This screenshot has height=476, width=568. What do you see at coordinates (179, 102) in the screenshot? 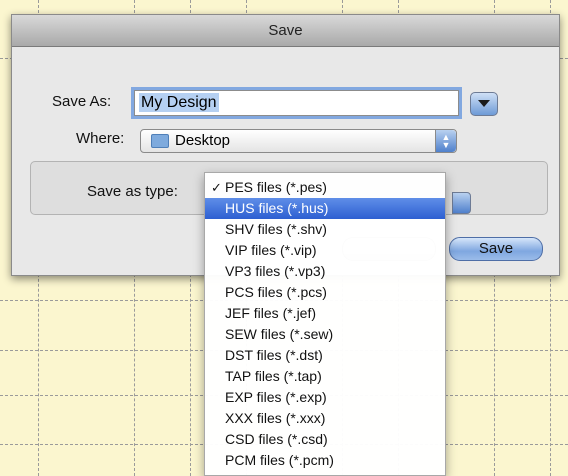
I see `filename-value: My Design` at bounding box center [179, 102].